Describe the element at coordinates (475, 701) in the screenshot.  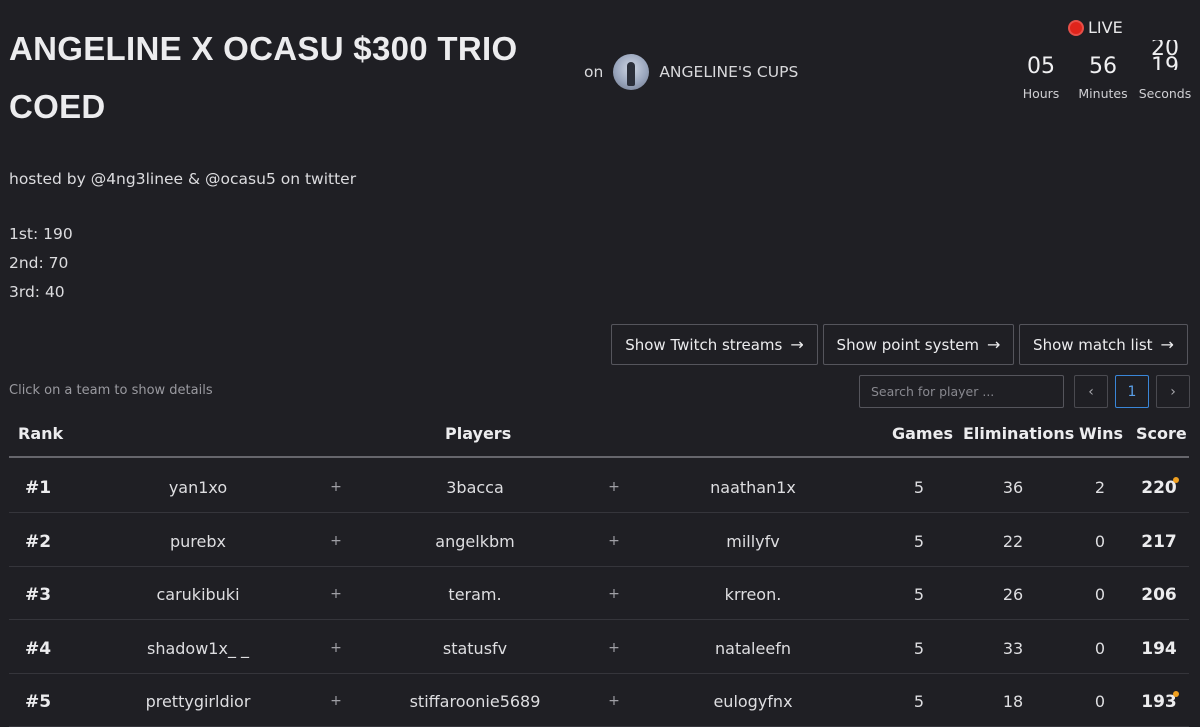
I see `player-2-cell: stiffaroonie5689` at that location.